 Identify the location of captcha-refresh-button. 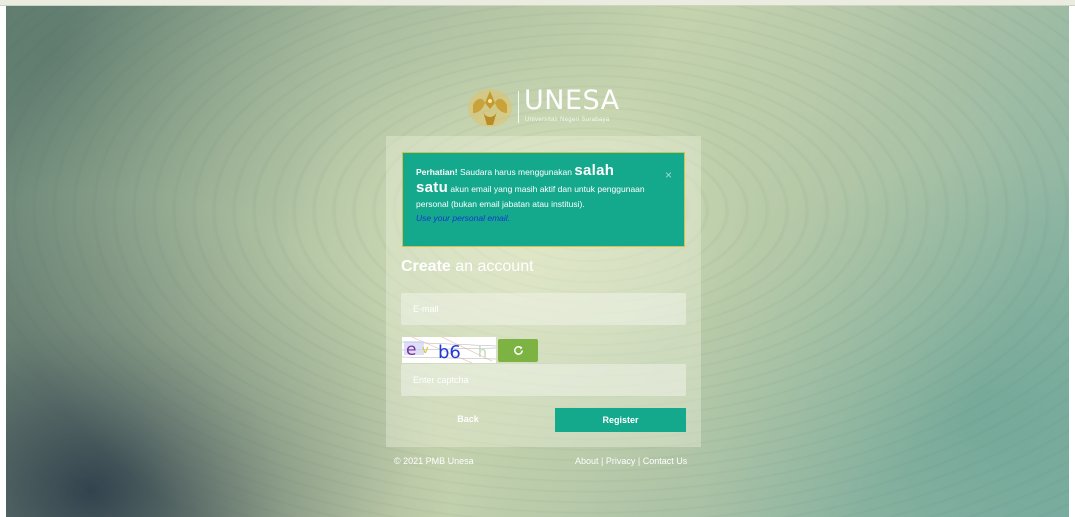
(518, 350).